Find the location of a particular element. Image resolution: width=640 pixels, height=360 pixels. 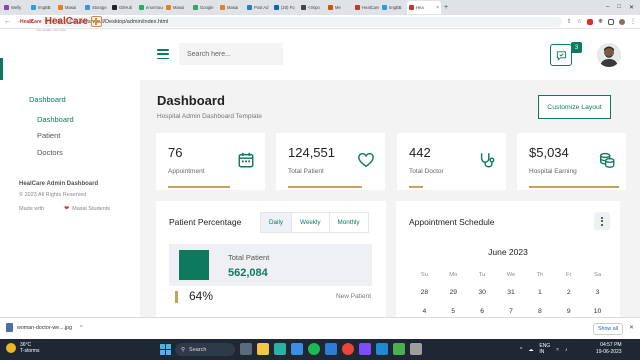

calendar-day: 30 is located at coordinates (482, 292).